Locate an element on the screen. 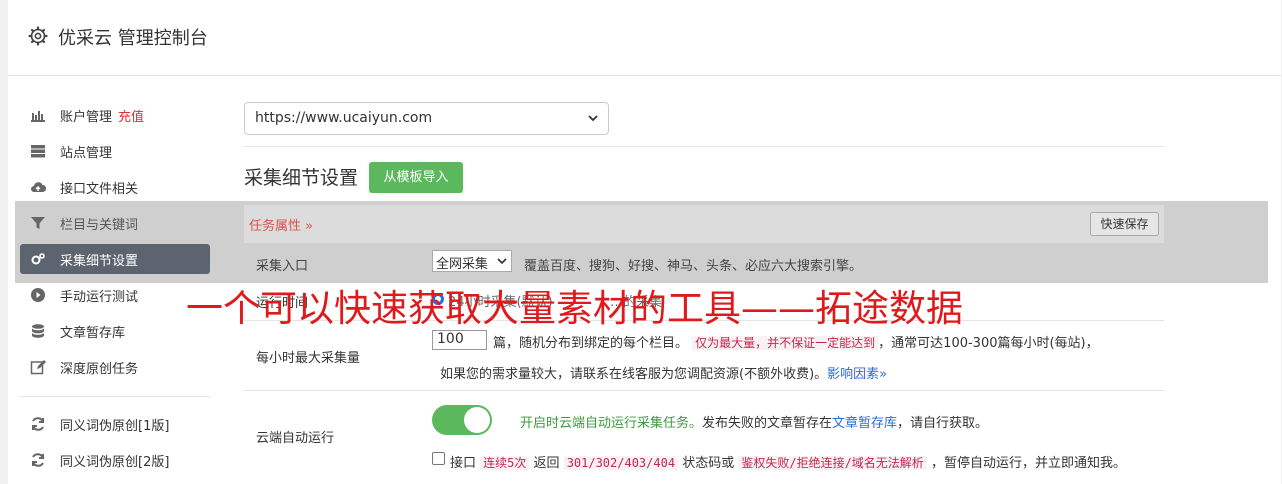 Image resolution: width=1282 pixels, height=484 pixels. code-badge: 连续5次 is located at coordinates (505, 463).